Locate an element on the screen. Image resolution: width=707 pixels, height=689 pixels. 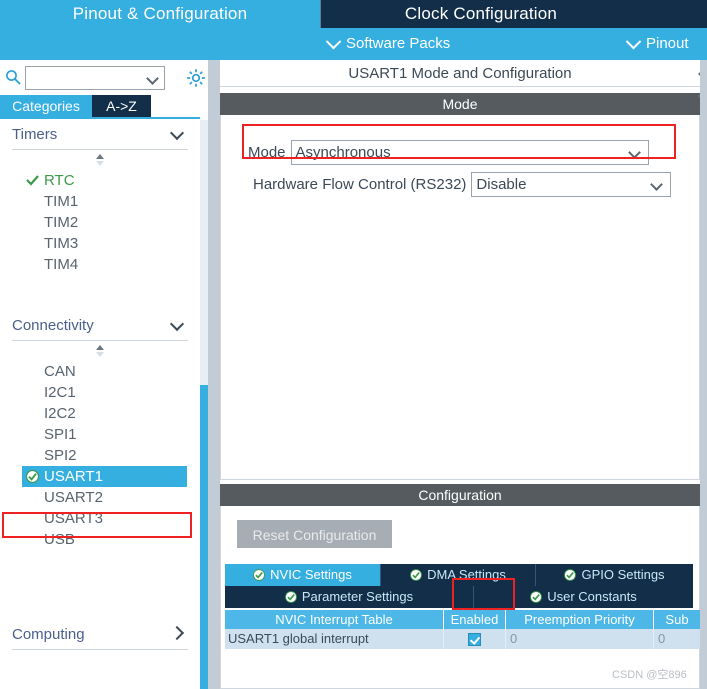
gear-icon is located at coordinates (196, 78).